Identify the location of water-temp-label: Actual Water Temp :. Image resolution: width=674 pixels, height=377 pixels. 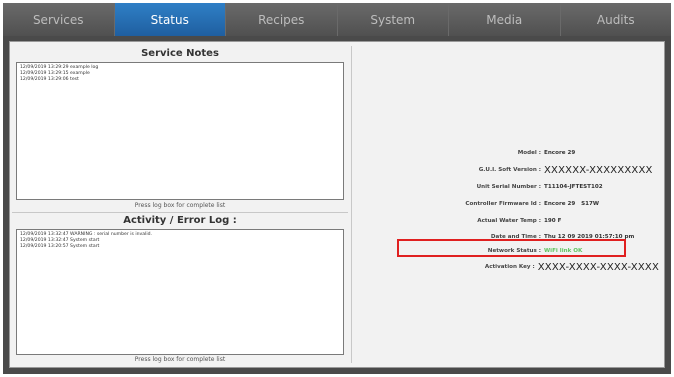
(509, 221).